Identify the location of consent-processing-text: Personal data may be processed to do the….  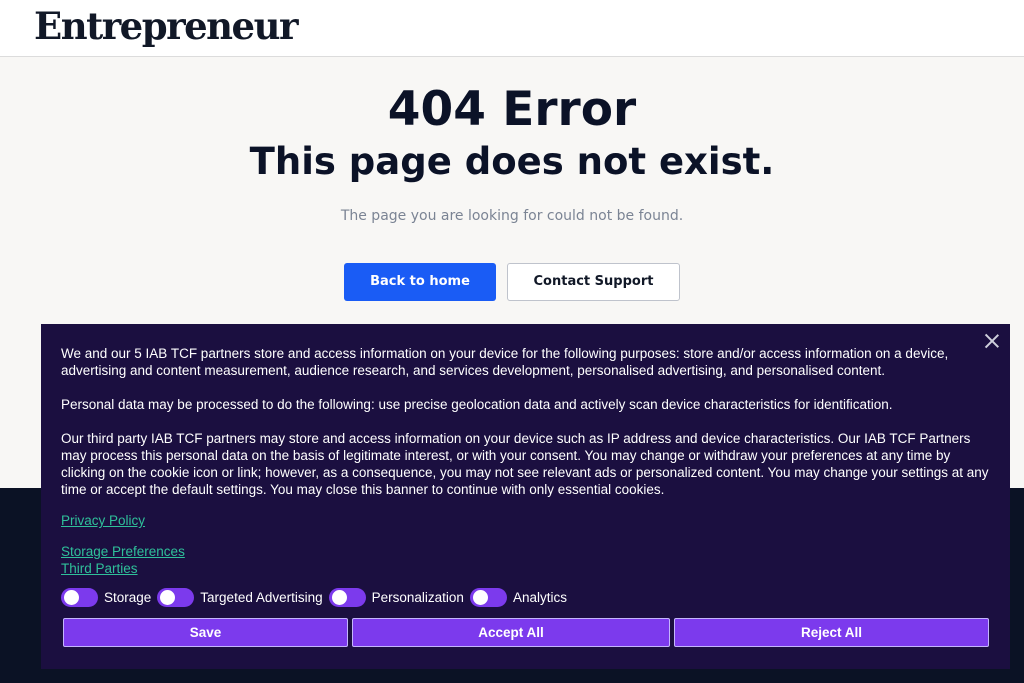
(477, 404).